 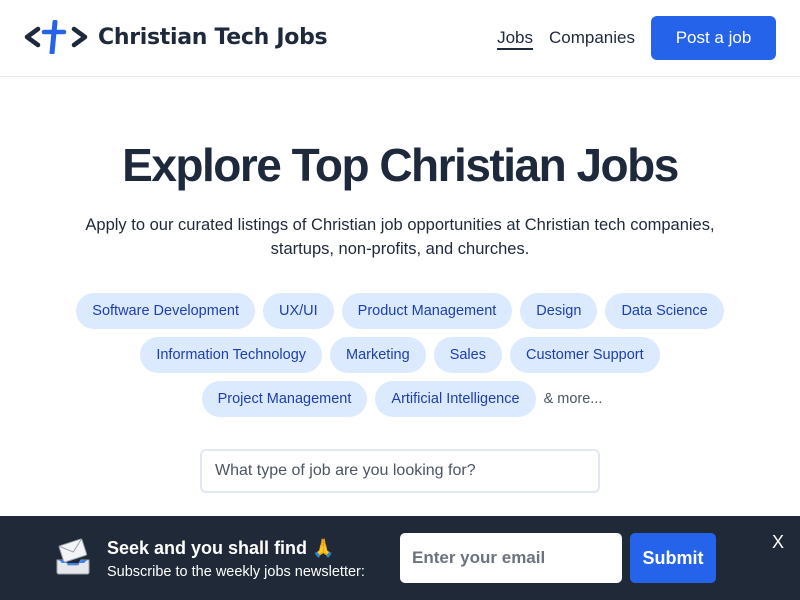 I want to click on tag-ux-ui: UX/UI, so click(x=298, y=311).